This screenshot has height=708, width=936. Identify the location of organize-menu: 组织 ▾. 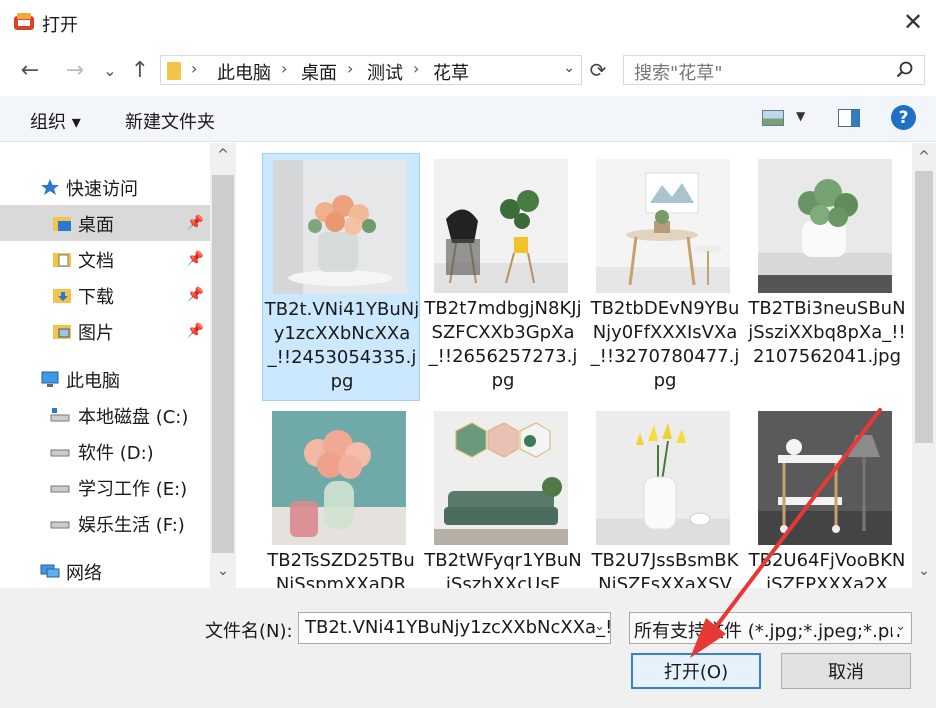
(55, 121).